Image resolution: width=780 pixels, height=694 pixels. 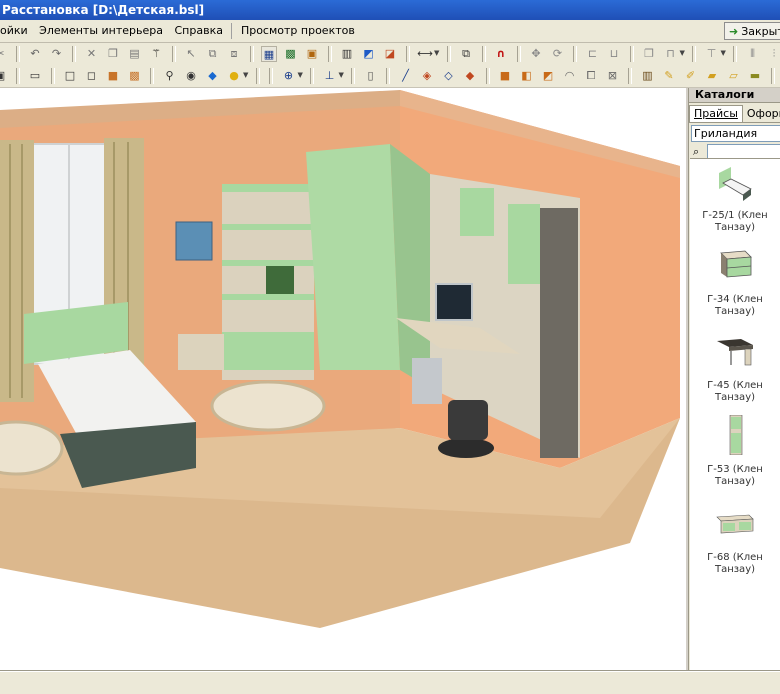 What do you see at coordinates (671, 54) in the screenshot?
I see `align-top-icon: ⊓` at bounding box center [671, 54].